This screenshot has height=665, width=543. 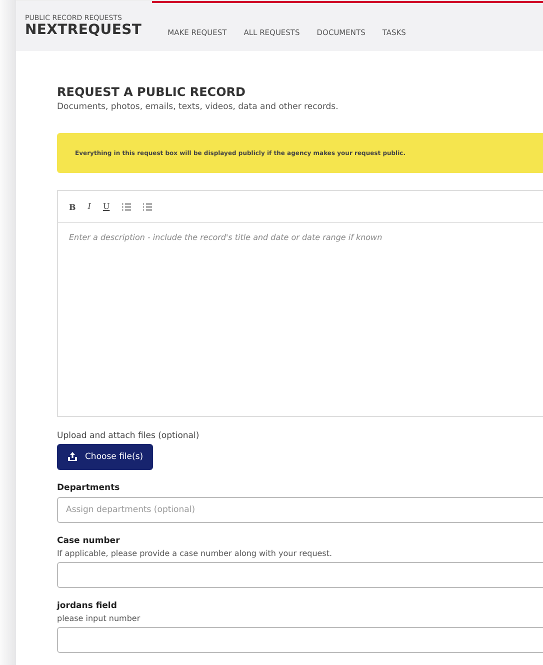 What do you see at coordinates (72, 457) in the screenshot?
I see `upload-icon` at bounding box center [72, 457].